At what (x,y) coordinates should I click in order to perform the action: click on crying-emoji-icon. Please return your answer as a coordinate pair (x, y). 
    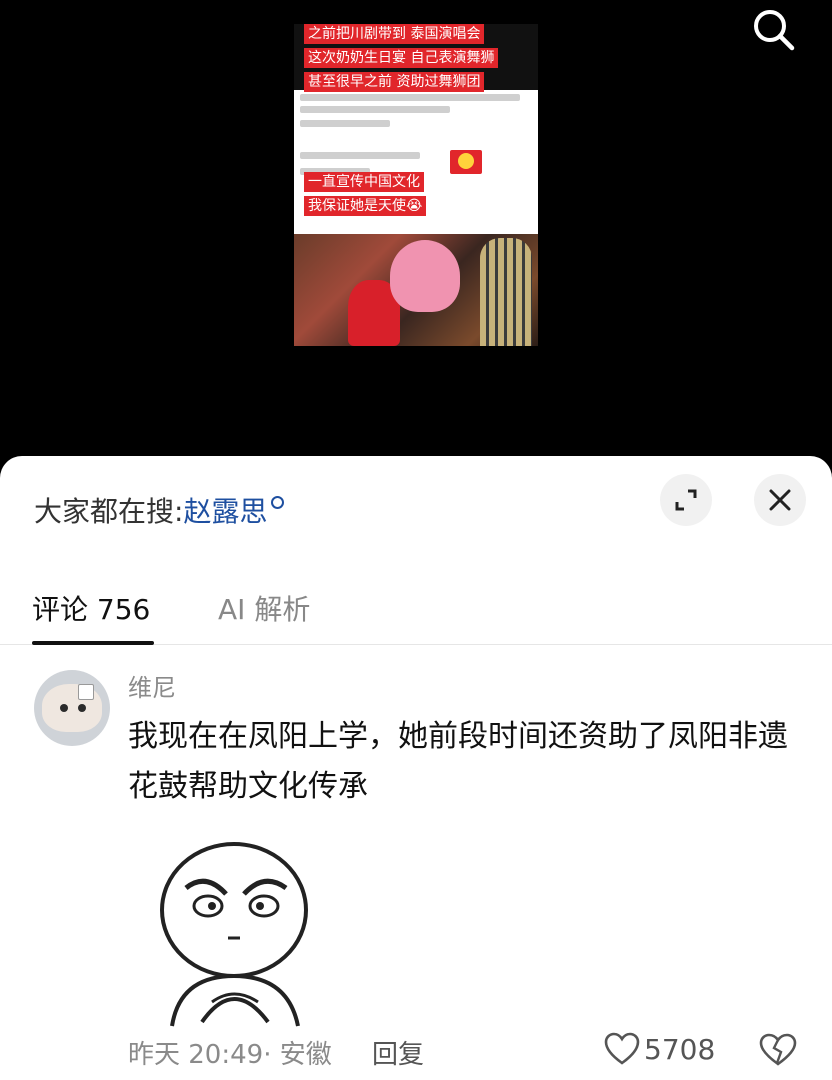
    Looking at the image, I should click on (466, 162).